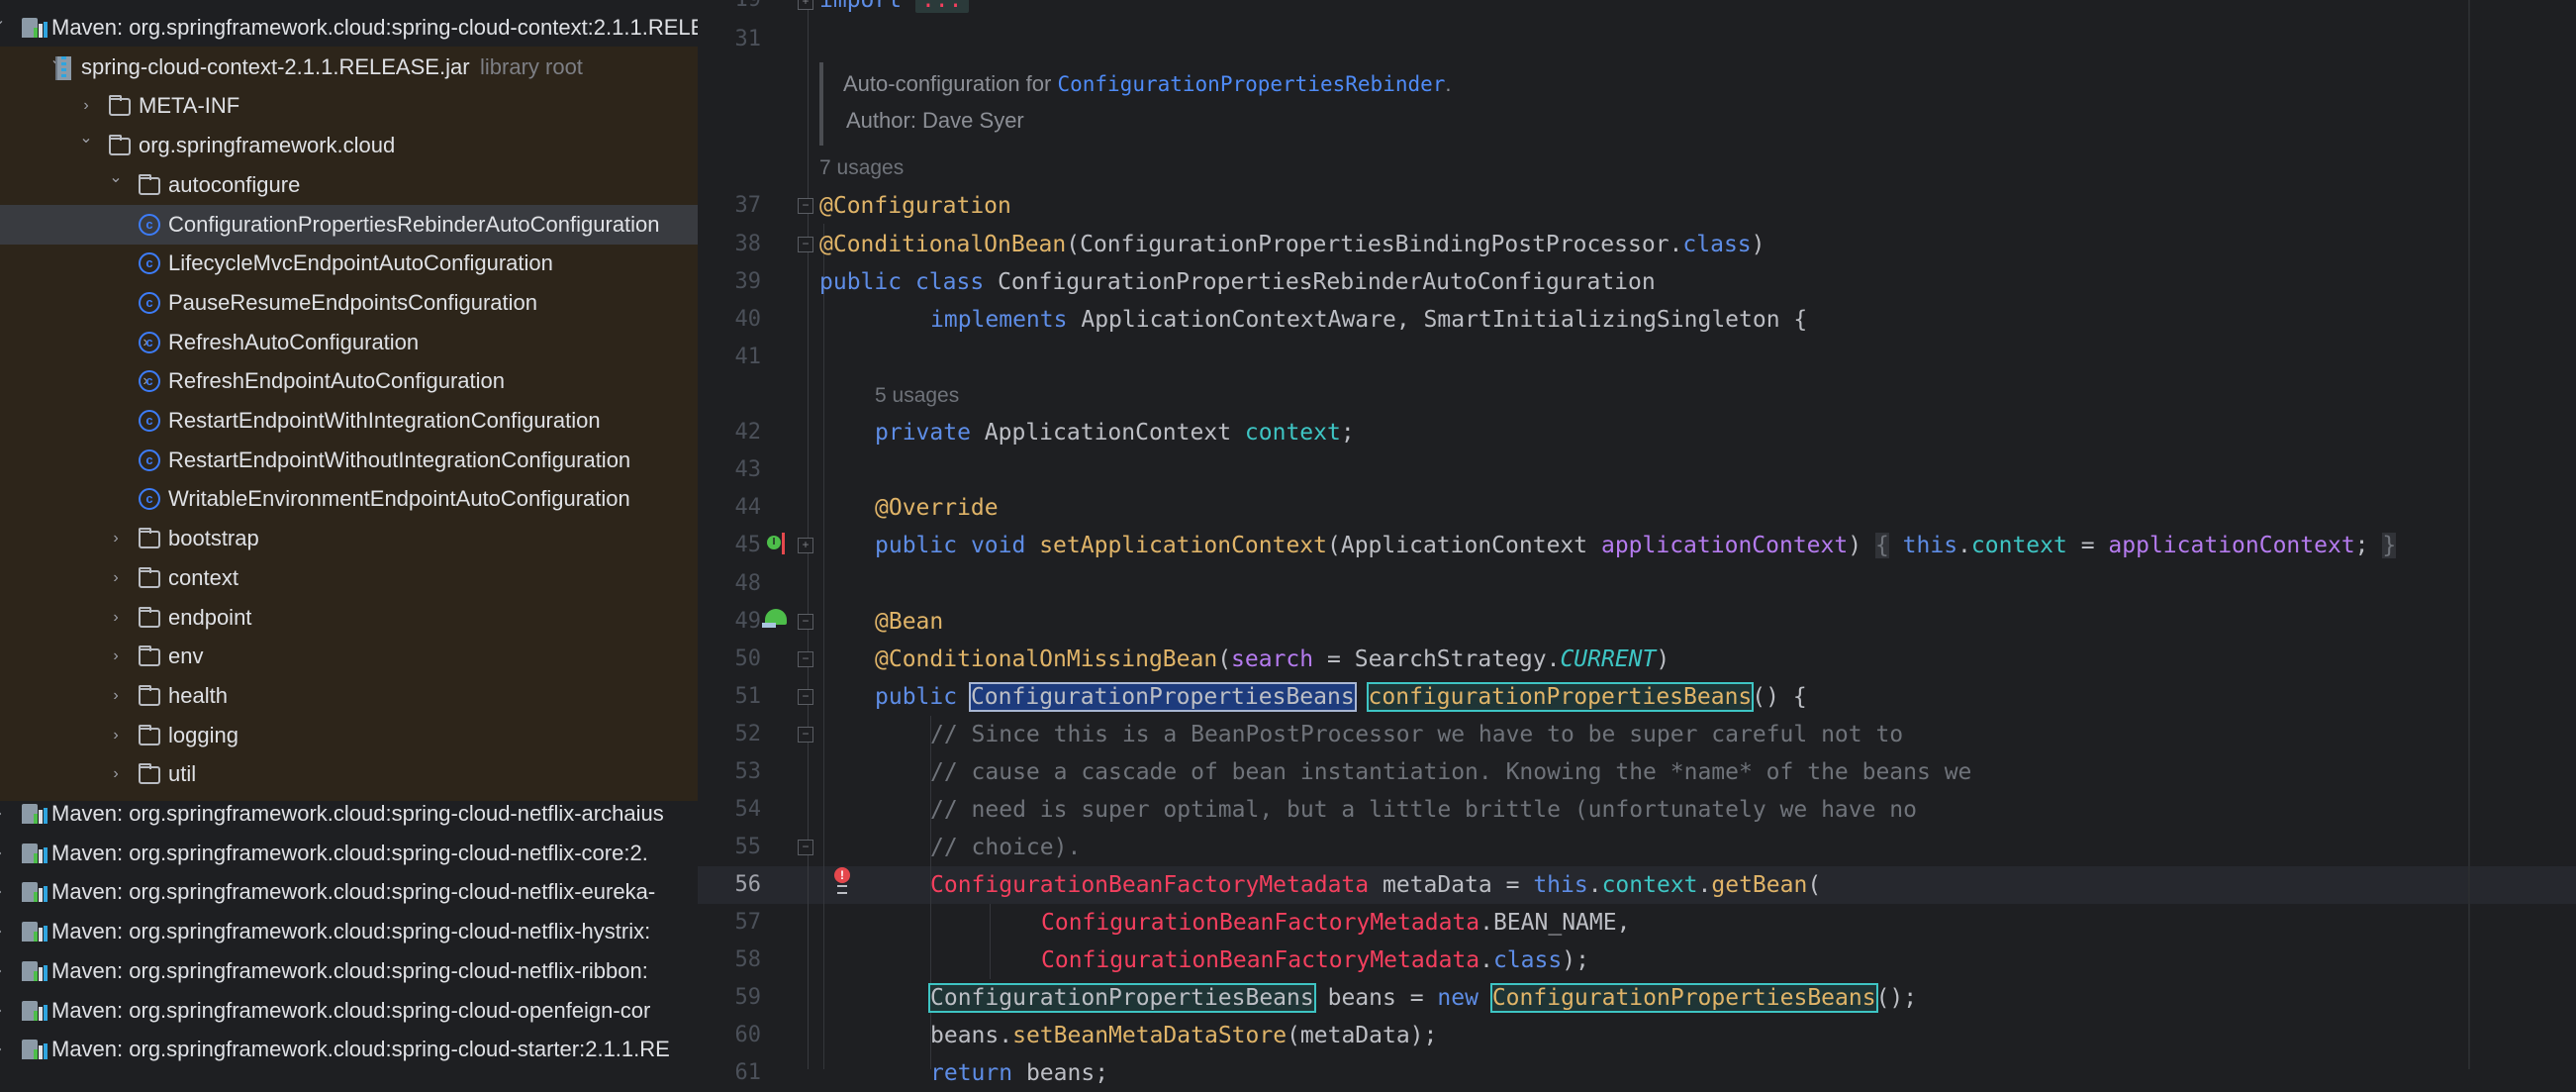 The image size is (2576, 1092). Describe the element at coordinates (730, 1035) in the screenshot. I see `line-number: 60` at that location.